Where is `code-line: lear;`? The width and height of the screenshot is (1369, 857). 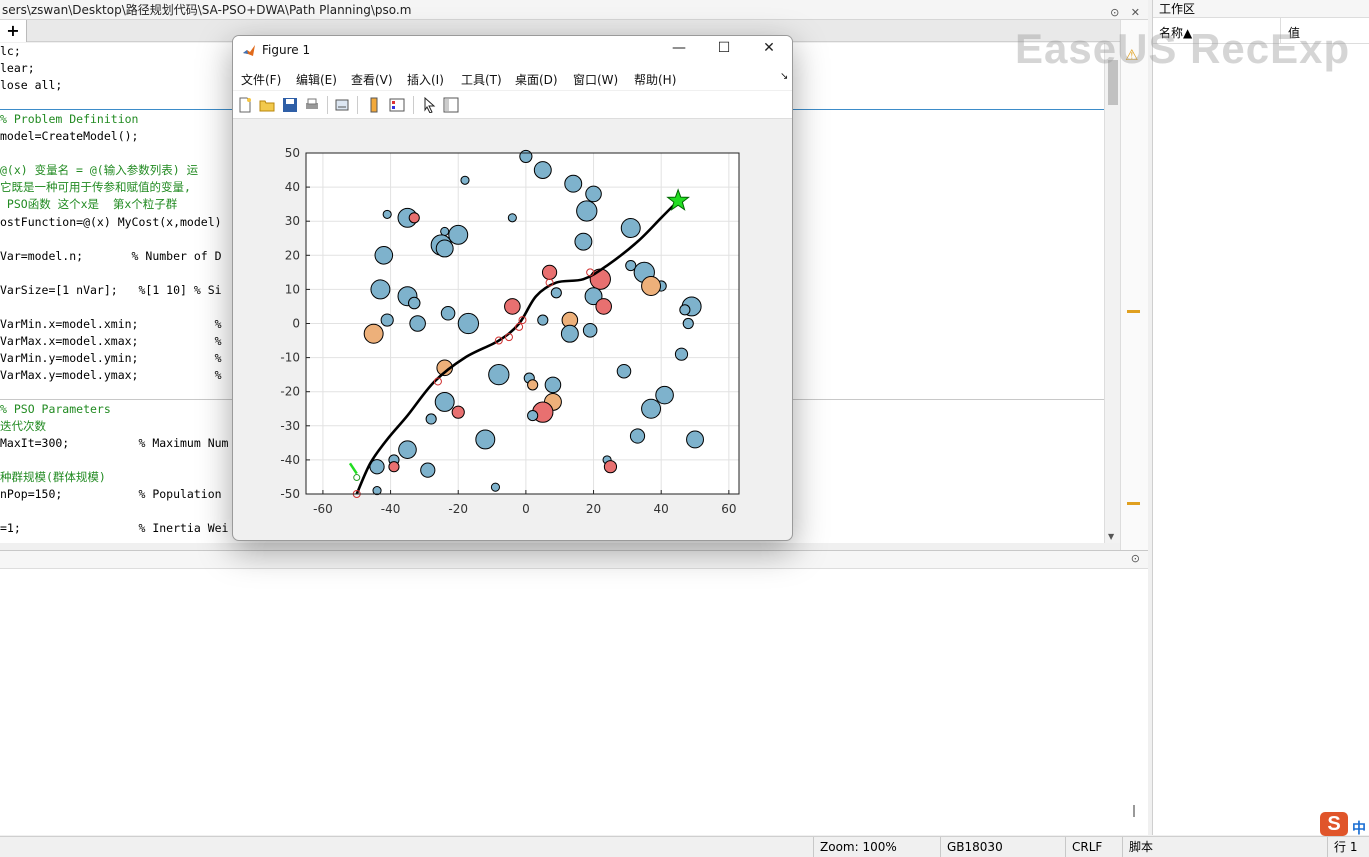
code-line: lear; is located at coordinates (17, 68).